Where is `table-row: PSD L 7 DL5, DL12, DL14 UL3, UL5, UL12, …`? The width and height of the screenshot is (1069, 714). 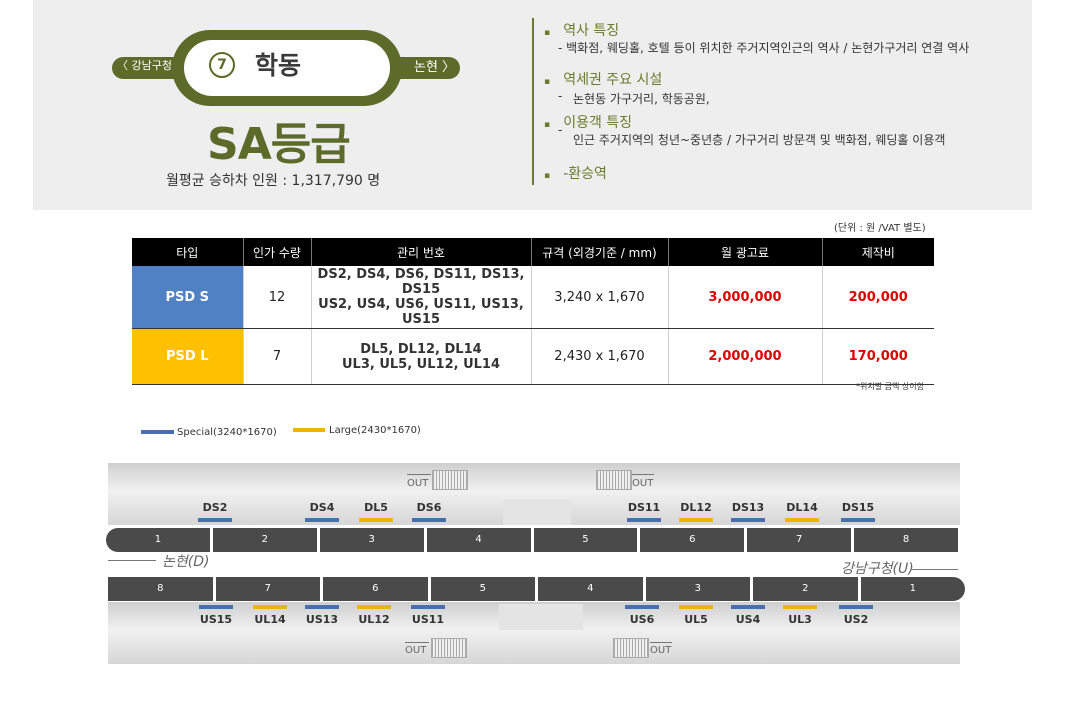 table-row: PSD L 7 DL5, DL12, DL14 UL3, UL5, UL12, … is located at coordinates (533, 356).